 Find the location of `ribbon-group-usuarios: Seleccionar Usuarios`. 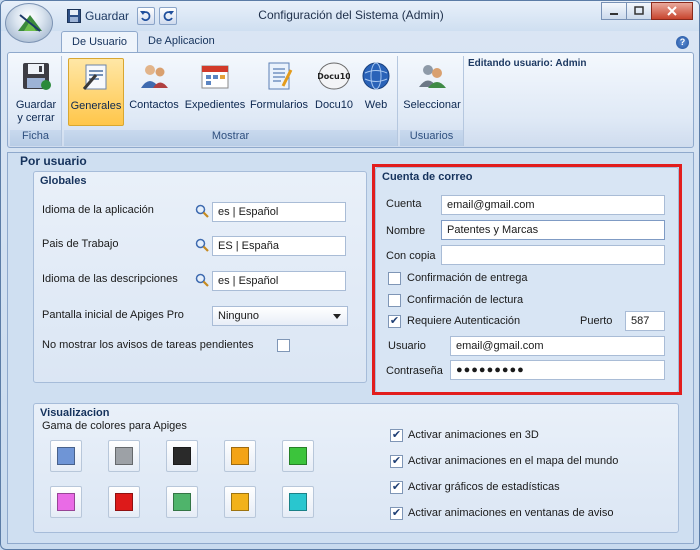

ribbon-group-usuarios: Seleccionar Usuarios is located at coordinates (432, 101).